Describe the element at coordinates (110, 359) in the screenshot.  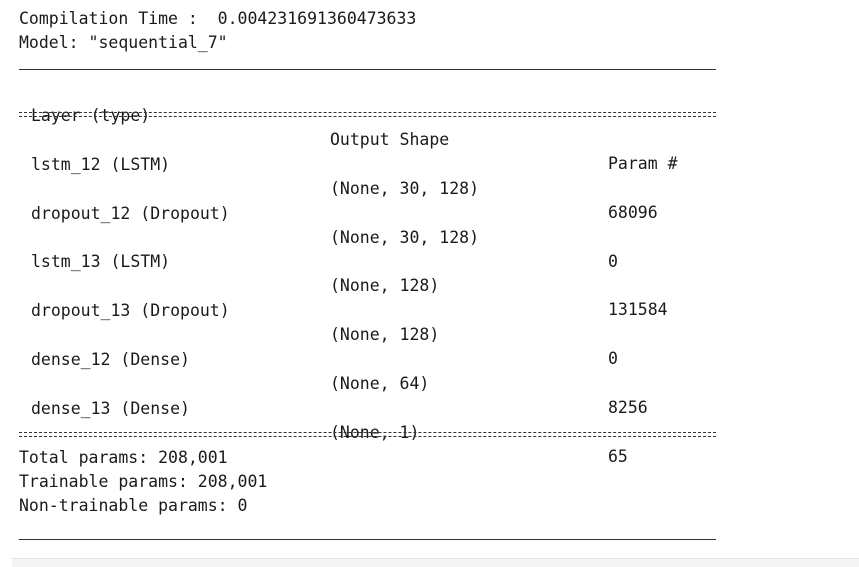
I see `layer-name: dense_12 (Dense)` at that location.